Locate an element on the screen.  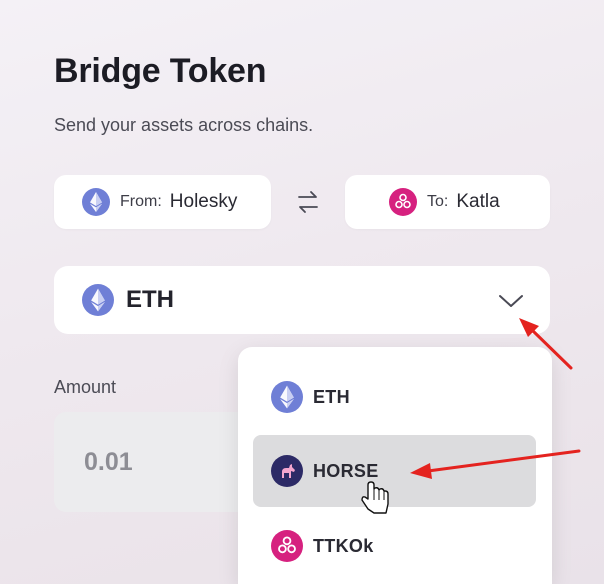
from-chain-selector: From: Holesky is located at coordinates (162, 202).